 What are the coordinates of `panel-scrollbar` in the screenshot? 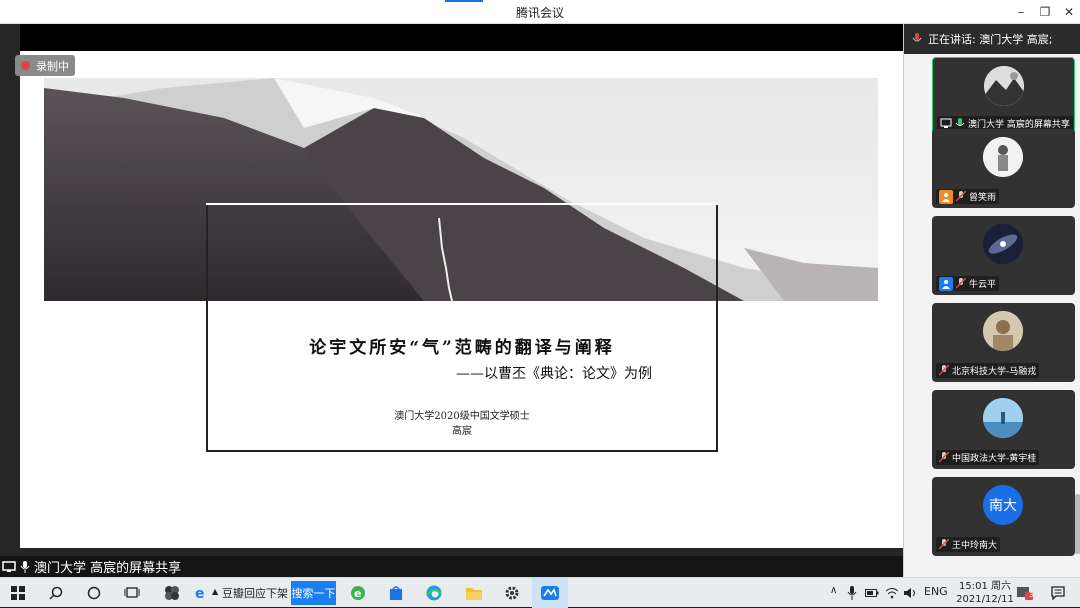 It's located at (1077, 524).